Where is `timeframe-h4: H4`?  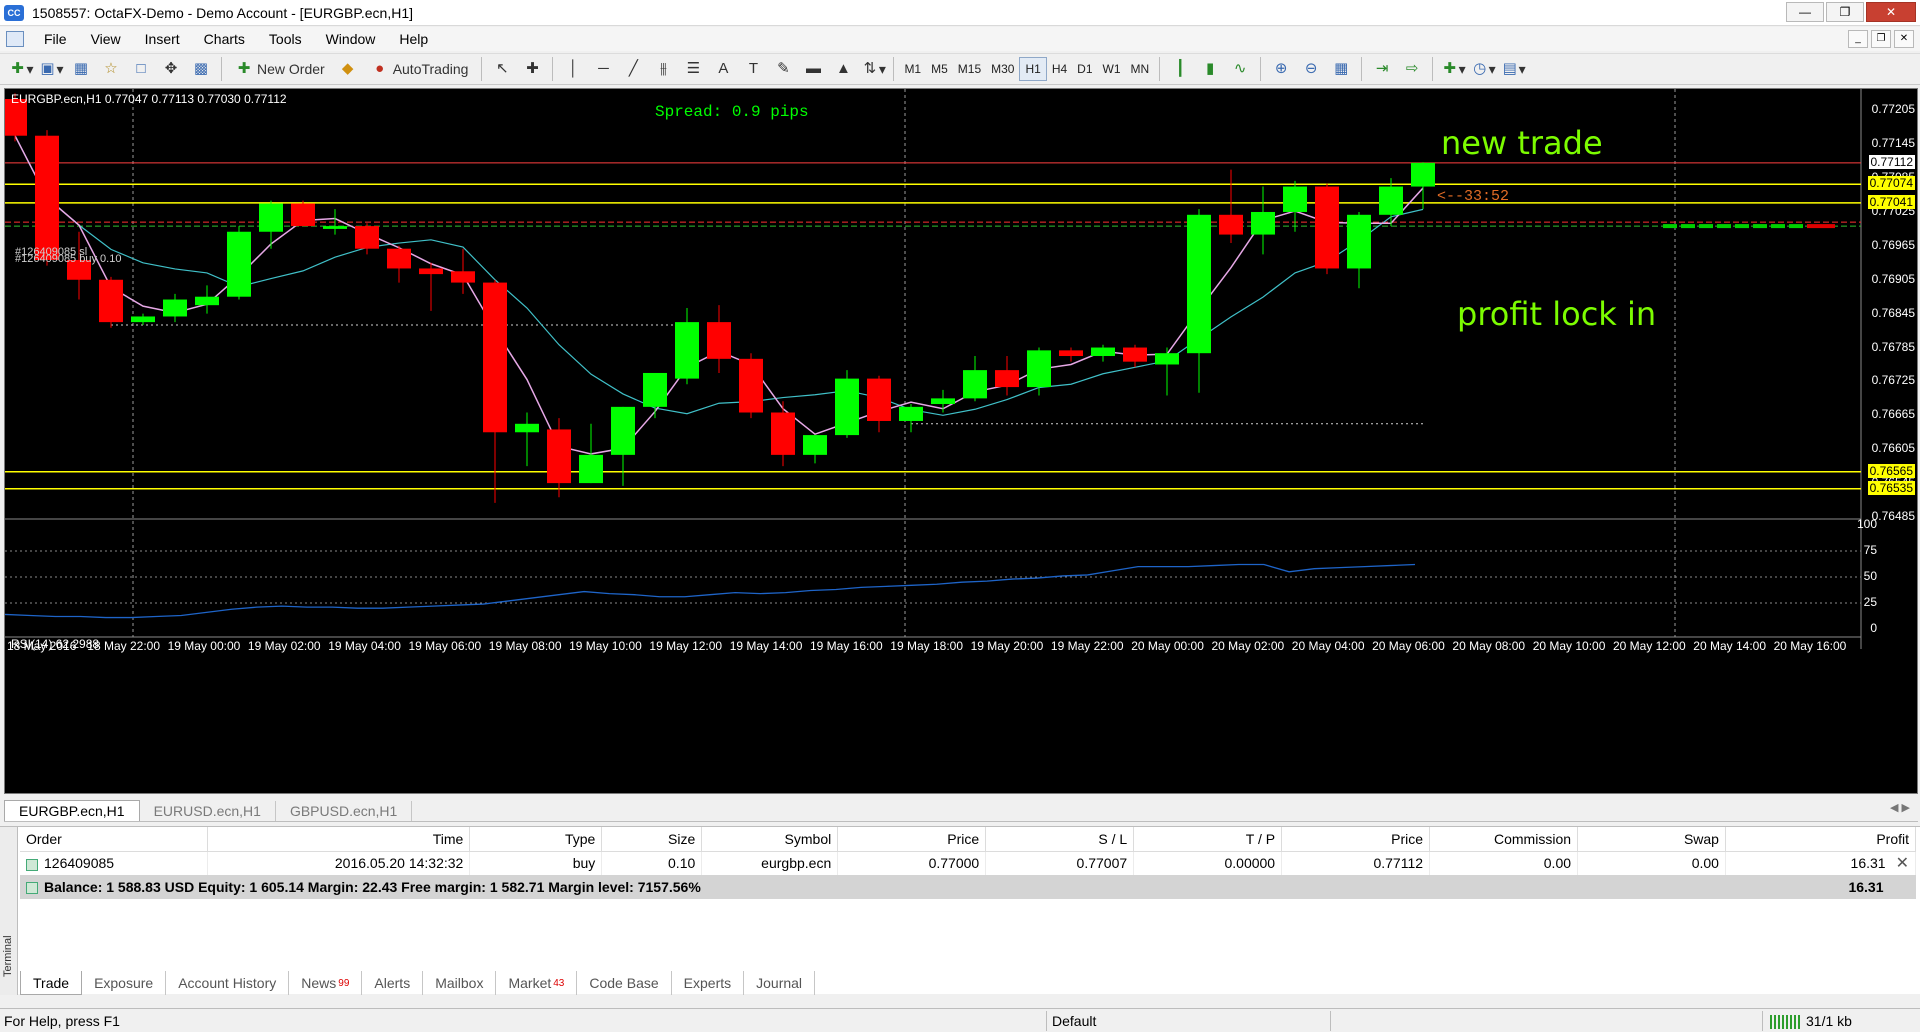
timeframe-h4: H4 is located at coordinates (1059, 69).